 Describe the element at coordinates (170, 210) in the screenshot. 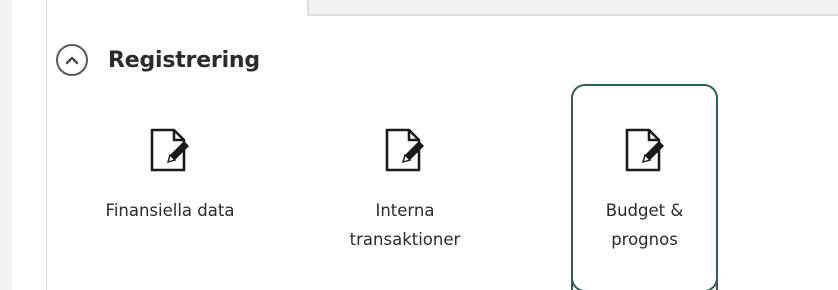

I see `tile-label: Finansiella data` at that location.